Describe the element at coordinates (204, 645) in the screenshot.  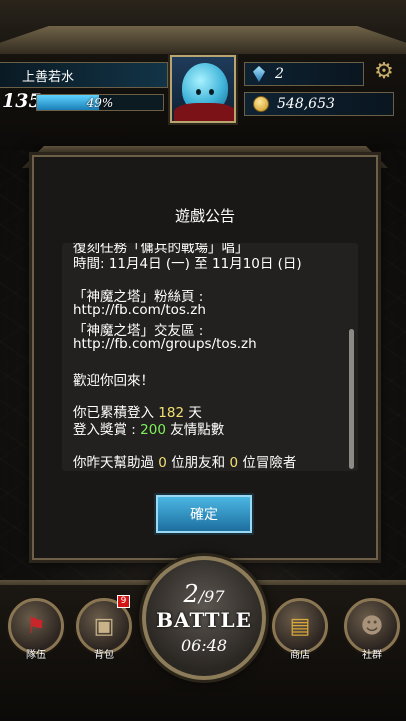
I see `stamina-timer: 06:48` at that location.